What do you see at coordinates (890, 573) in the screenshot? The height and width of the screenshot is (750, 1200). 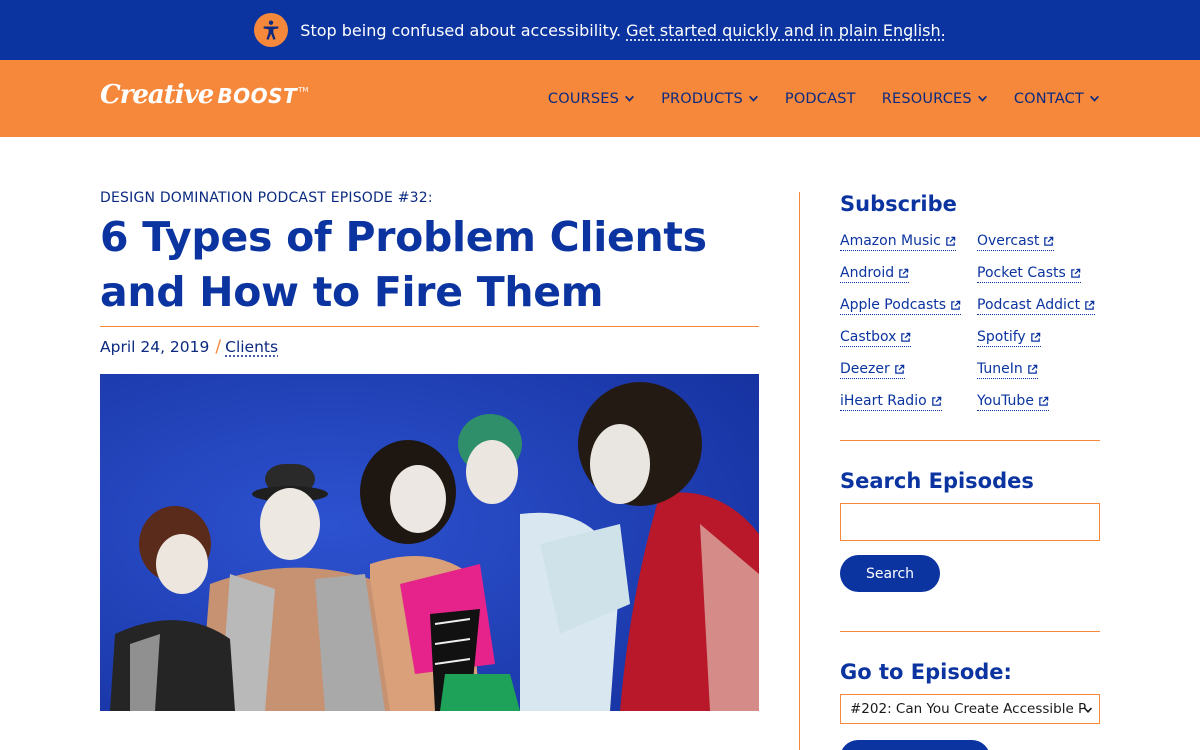 I see `search-button: Search` at bounding box center [890, 573].